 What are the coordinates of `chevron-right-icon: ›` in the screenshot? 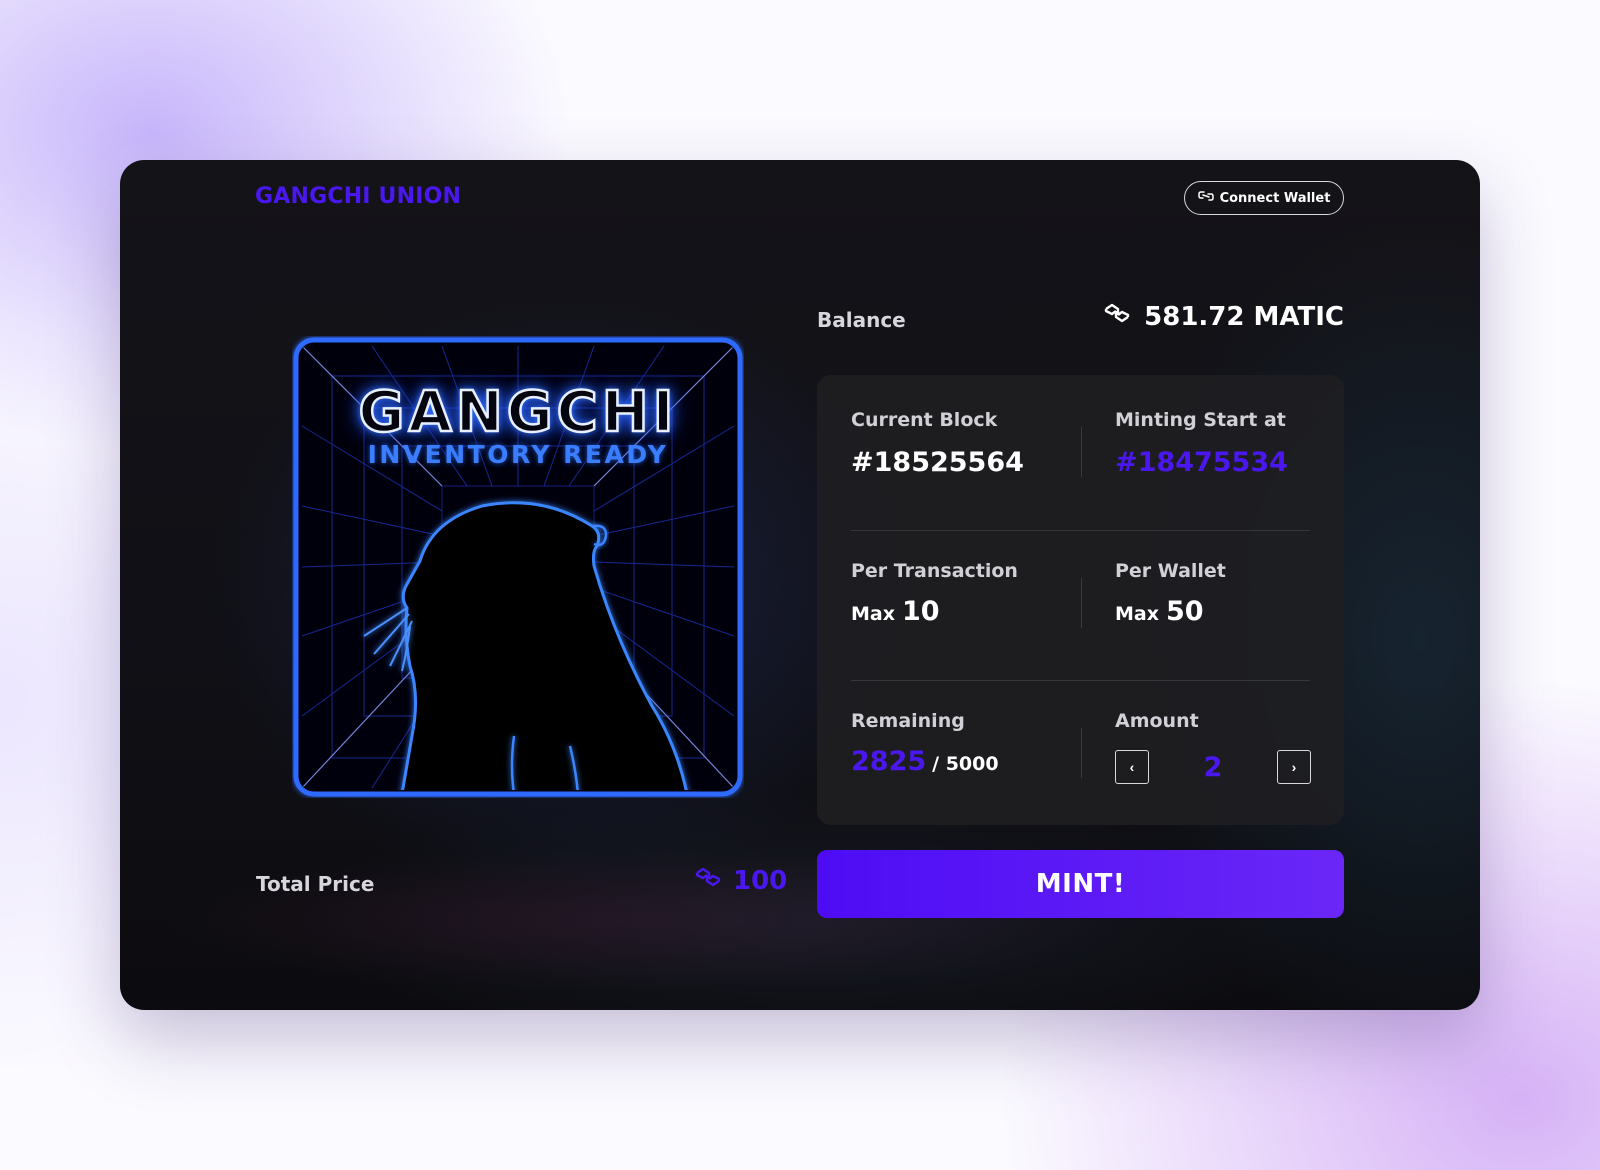 It's located at (1294, 767).